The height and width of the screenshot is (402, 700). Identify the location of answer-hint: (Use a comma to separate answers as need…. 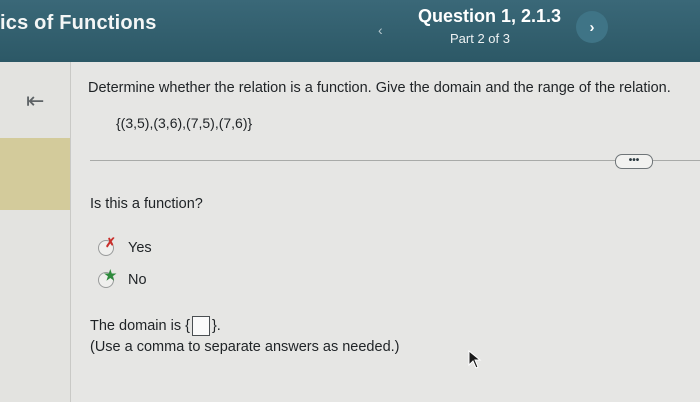
(245, 347).